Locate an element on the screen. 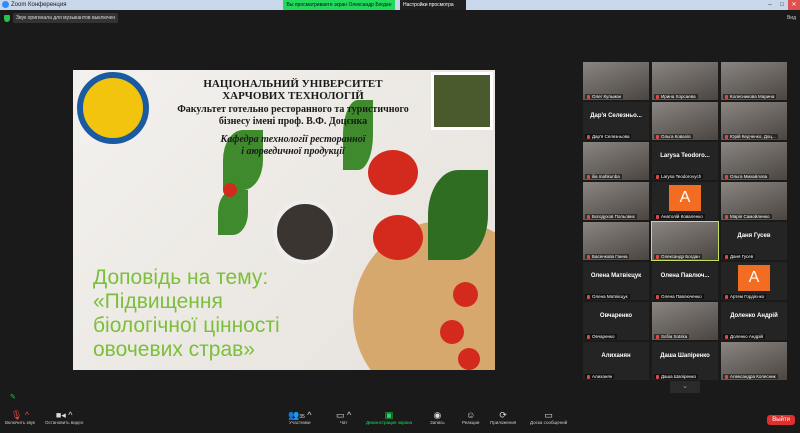 Image resolution: width=800 pixels, height=433 pixels. participant-name: Алиханян is located at coordinates (602, 376).